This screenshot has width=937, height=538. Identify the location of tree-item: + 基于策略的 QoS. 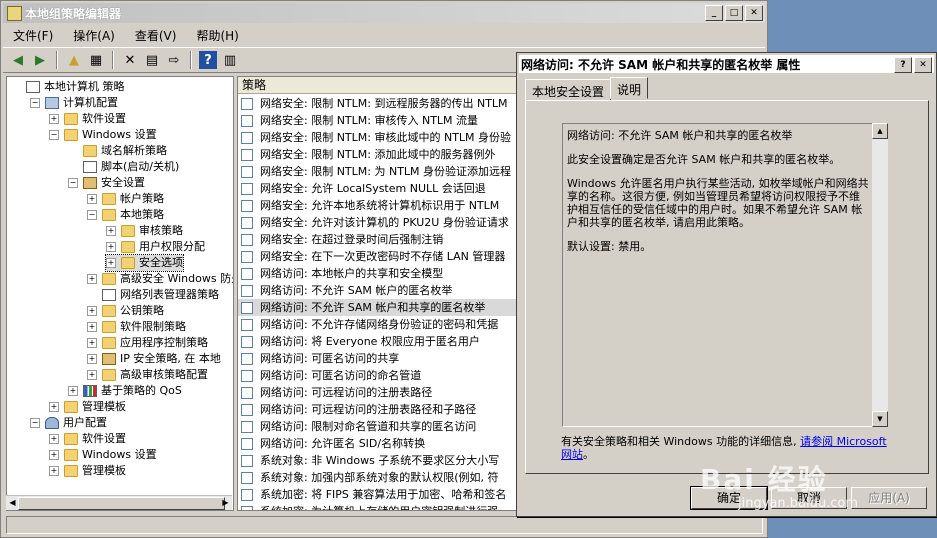
(125, 391).